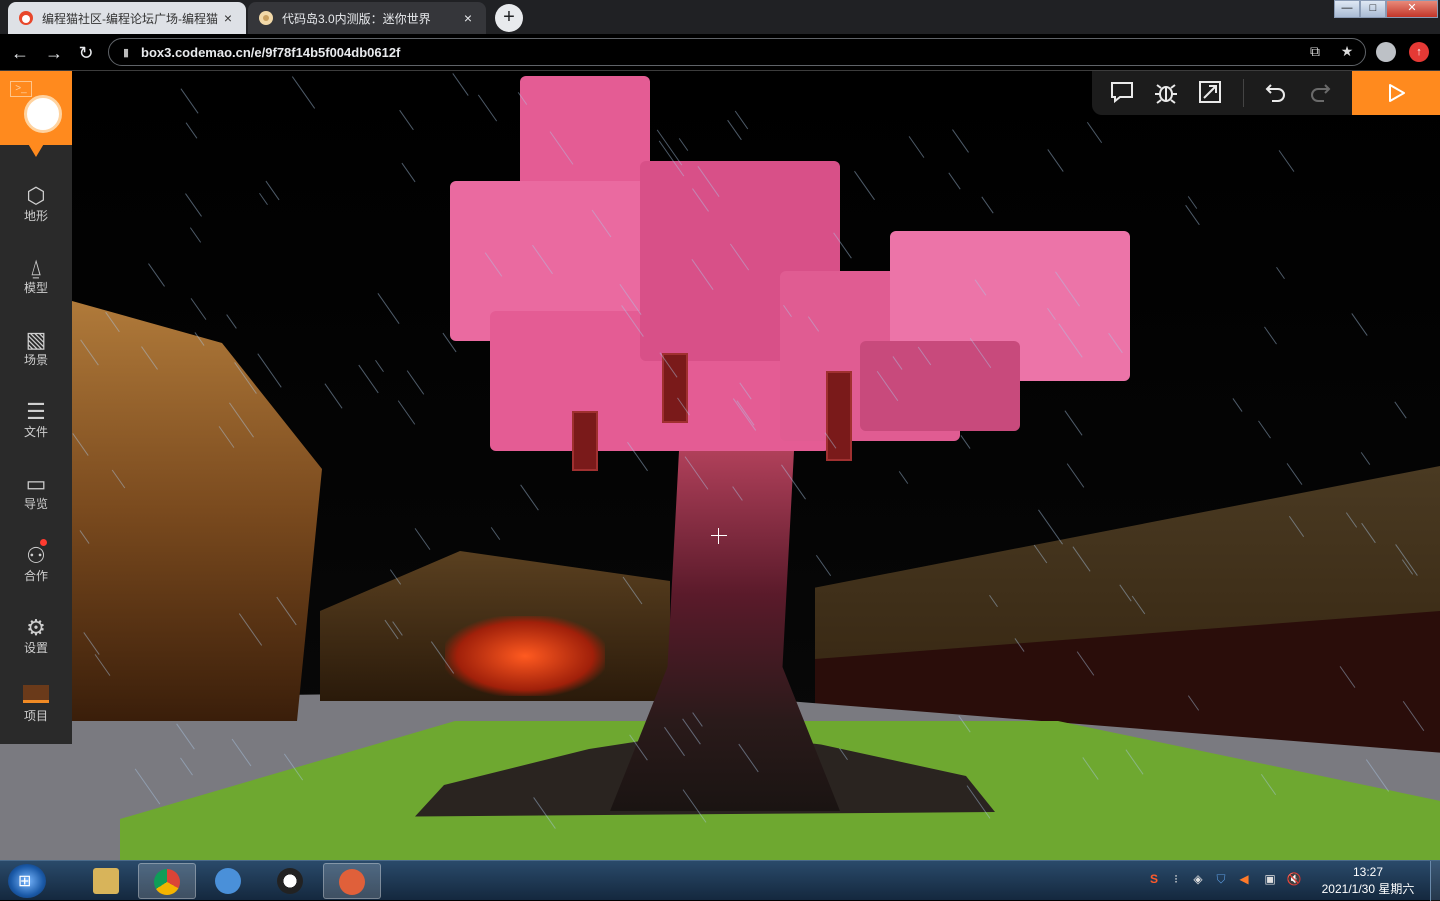  Describe the element at coordinates (1347, 9) in the screenshot. I see `minimize-button: —` at that location.